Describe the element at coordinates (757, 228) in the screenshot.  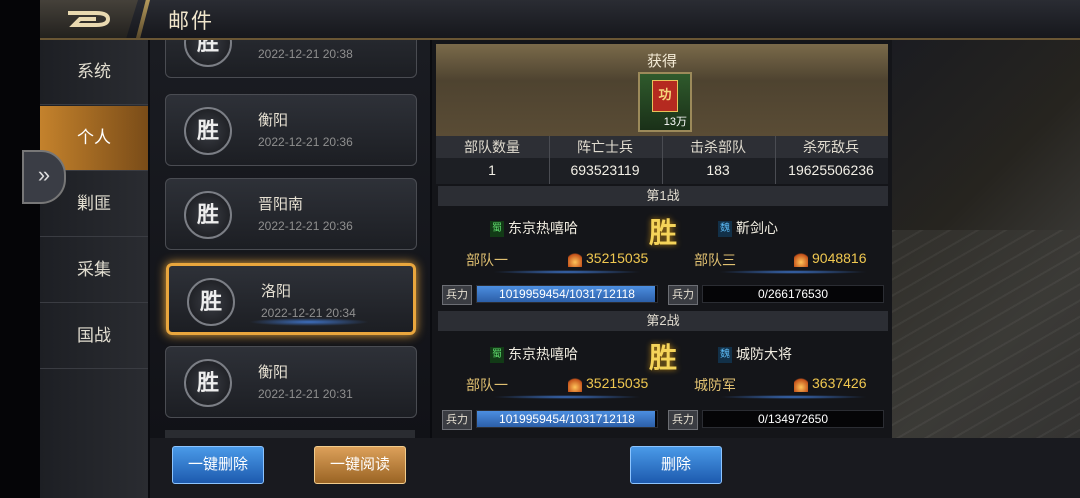
I see `defender-name-text: 靳剑心` at that location.